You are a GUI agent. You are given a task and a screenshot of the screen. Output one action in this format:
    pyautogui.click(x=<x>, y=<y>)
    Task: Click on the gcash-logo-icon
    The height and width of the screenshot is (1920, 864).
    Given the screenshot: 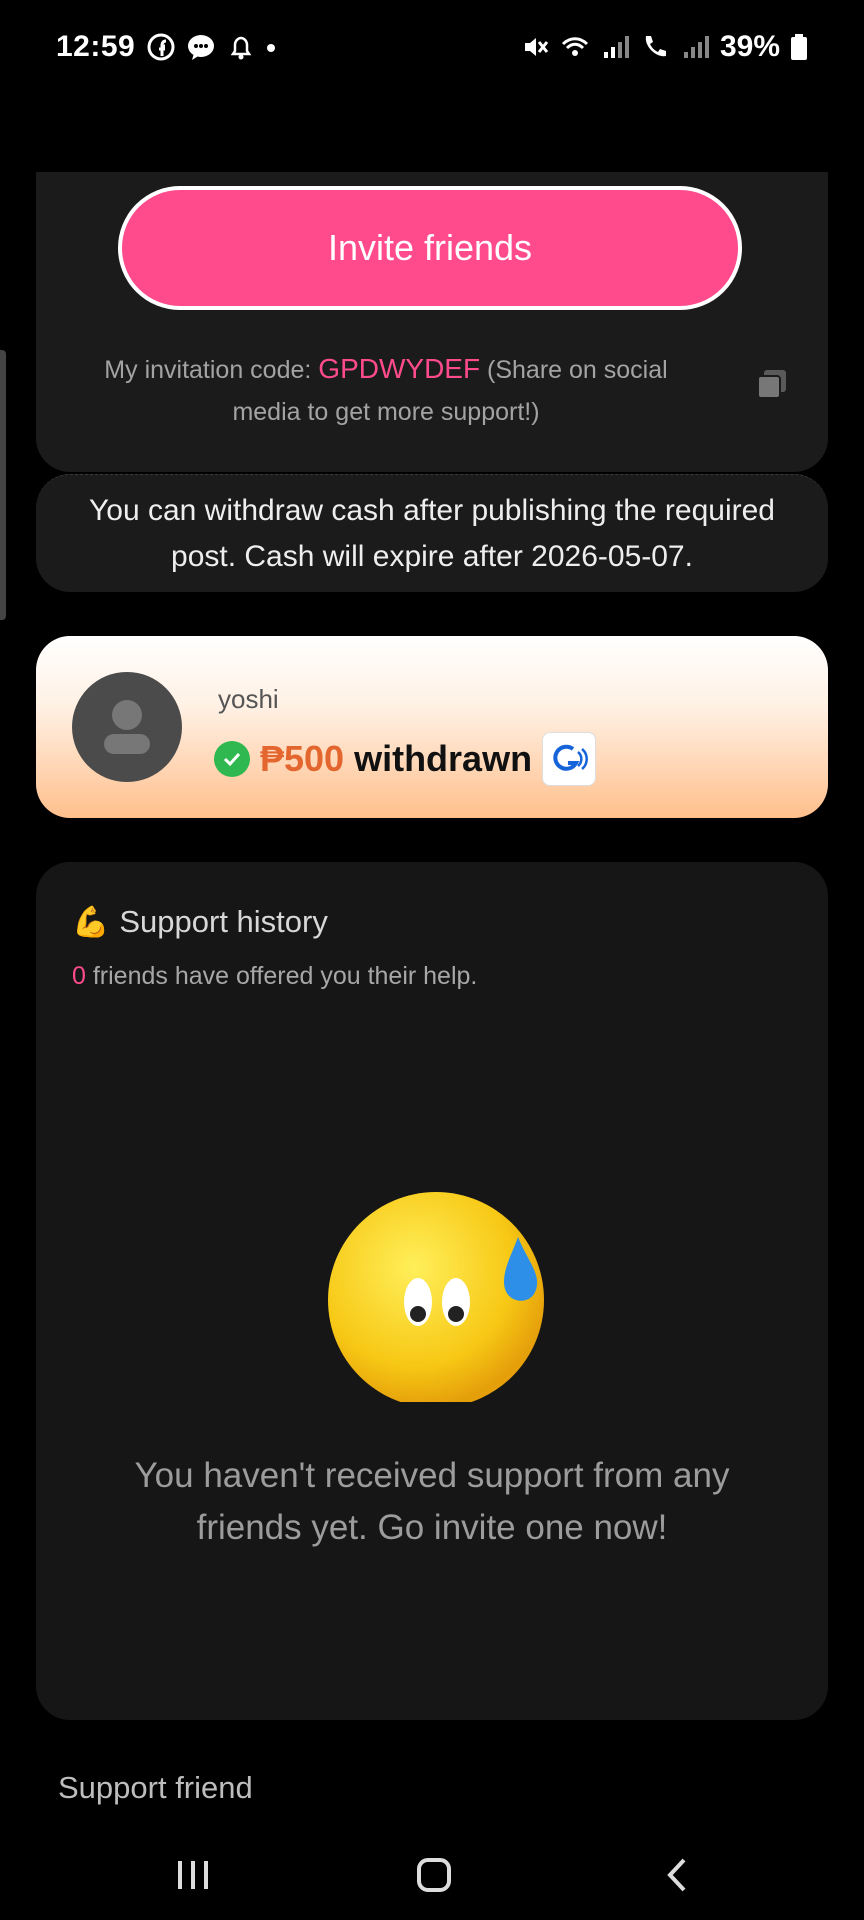 What is the action you would take?
    pyautogui.click(x=569, y=759)
    